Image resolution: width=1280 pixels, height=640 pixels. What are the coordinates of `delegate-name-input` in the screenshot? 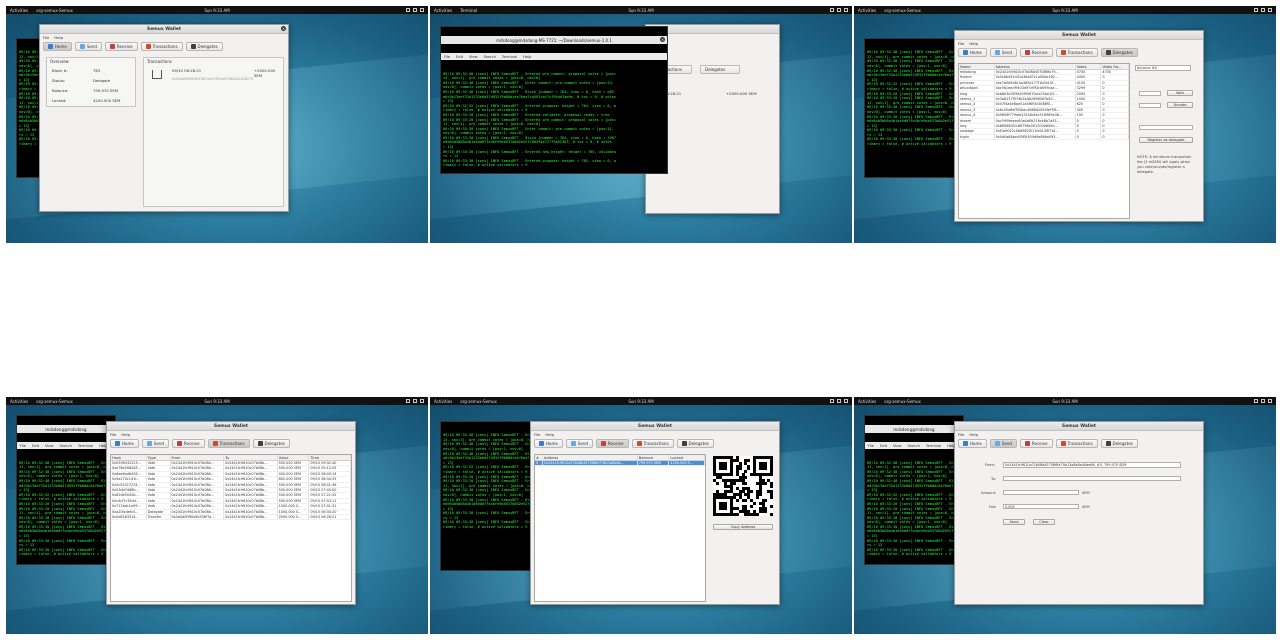 It's located at (1166, 127).